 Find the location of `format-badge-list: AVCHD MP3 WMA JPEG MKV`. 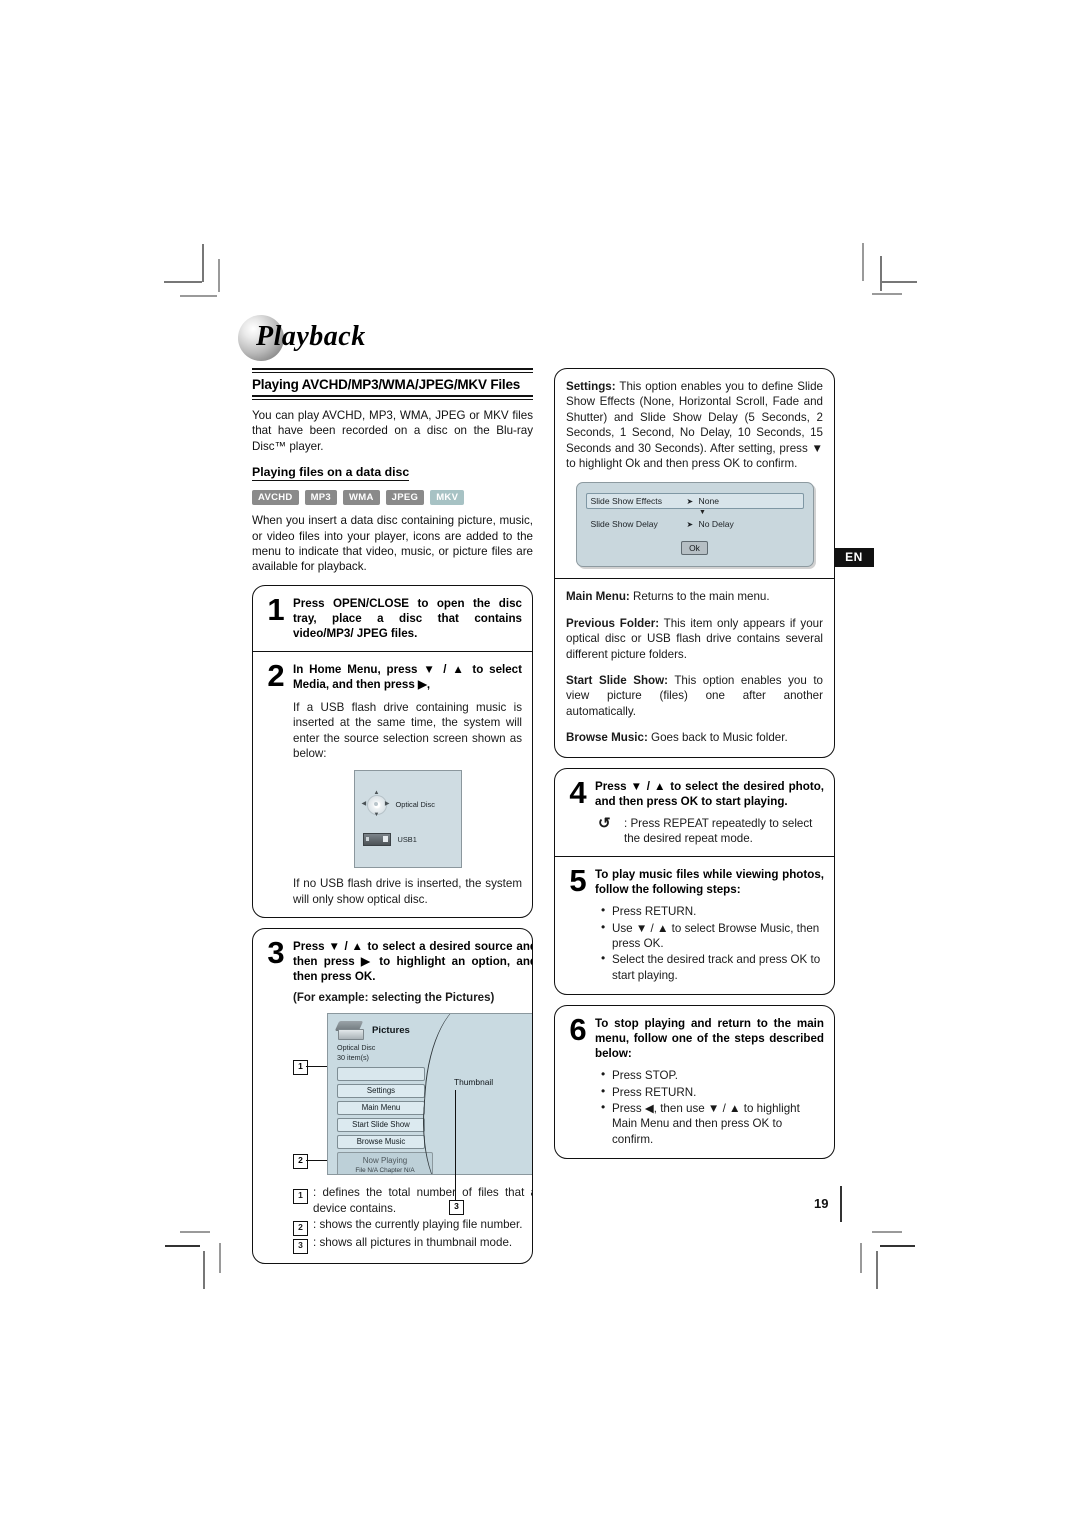

format-badge-list: AVCHD MP3 WMA JPEG MKV is located at coordinates (392, 498).